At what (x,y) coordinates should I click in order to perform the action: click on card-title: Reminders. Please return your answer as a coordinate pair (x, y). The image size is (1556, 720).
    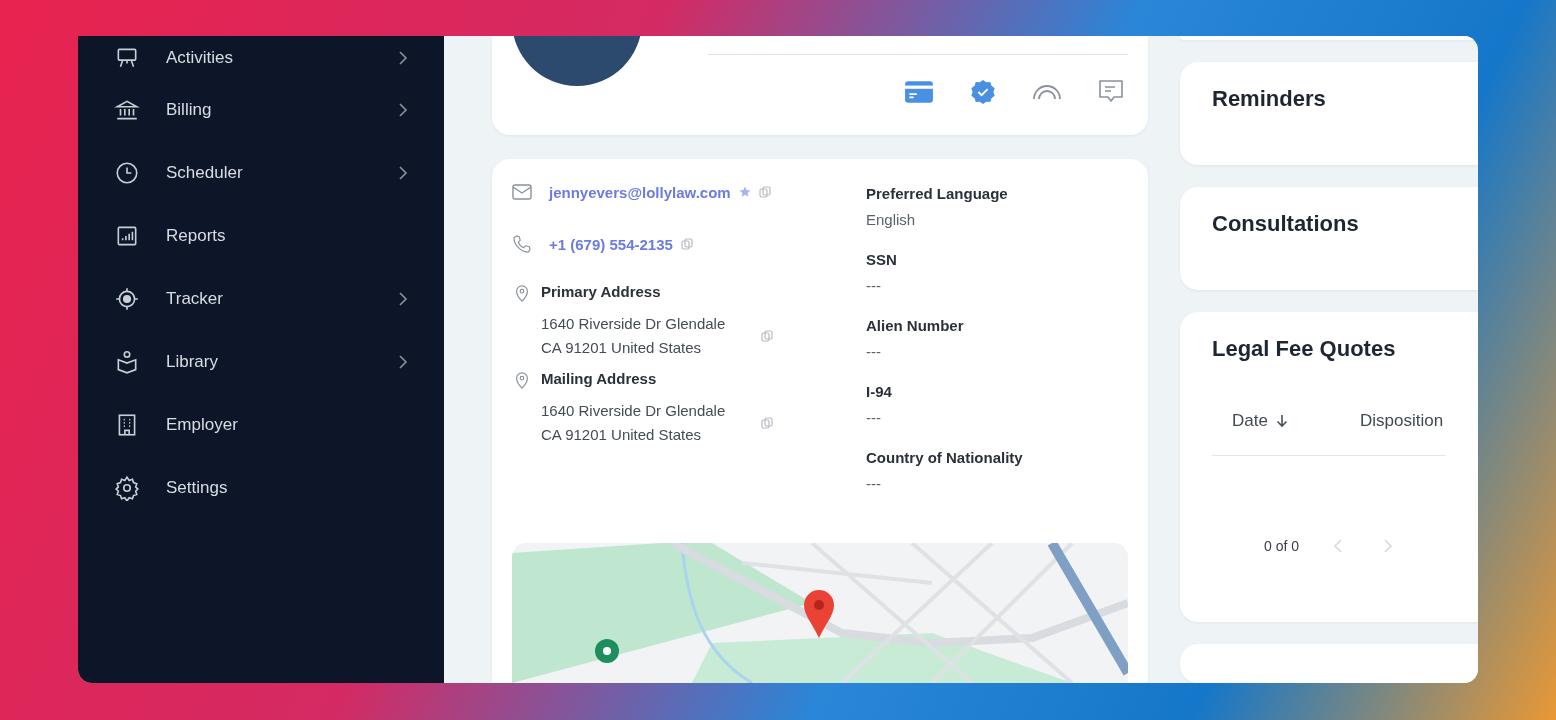
    Looking at the image, I should click on (1269, 98).